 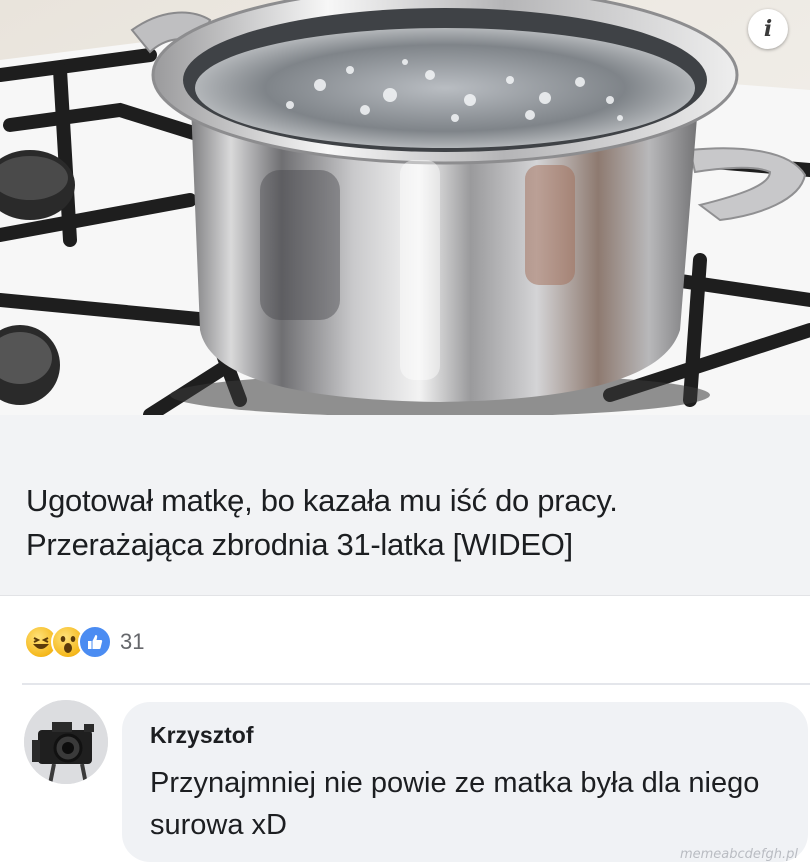 What do you see at coordinates (202, 735) in the screenshot?
I see `comment-author: Krzysztof` at bounding box center [202, 735].